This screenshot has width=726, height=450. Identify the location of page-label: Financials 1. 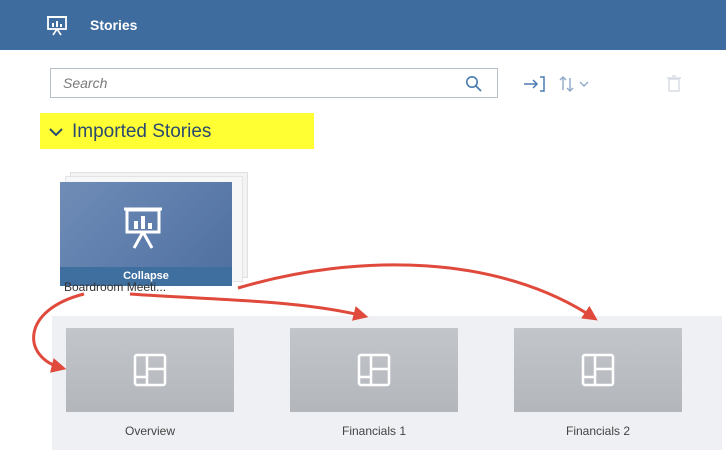
(374, 431).